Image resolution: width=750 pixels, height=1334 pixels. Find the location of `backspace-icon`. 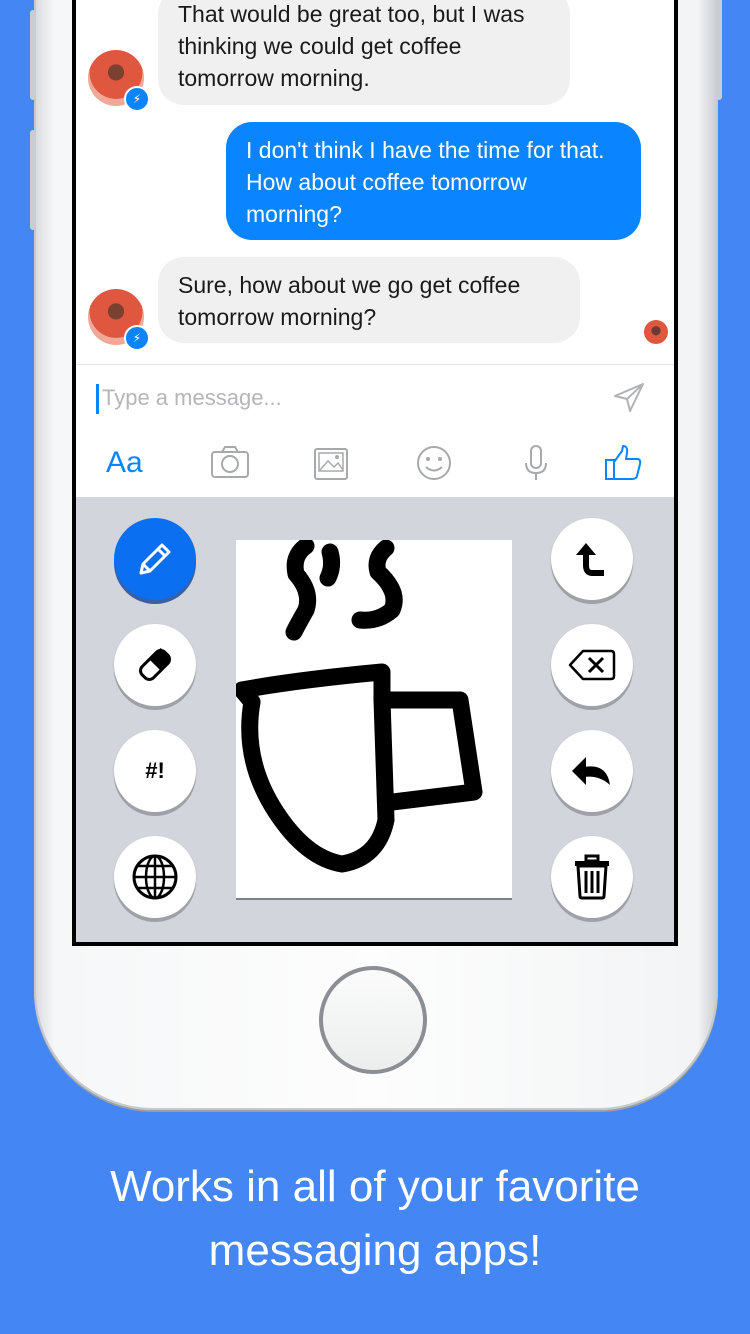

backspace-icon is located at coordinates (592, 665).